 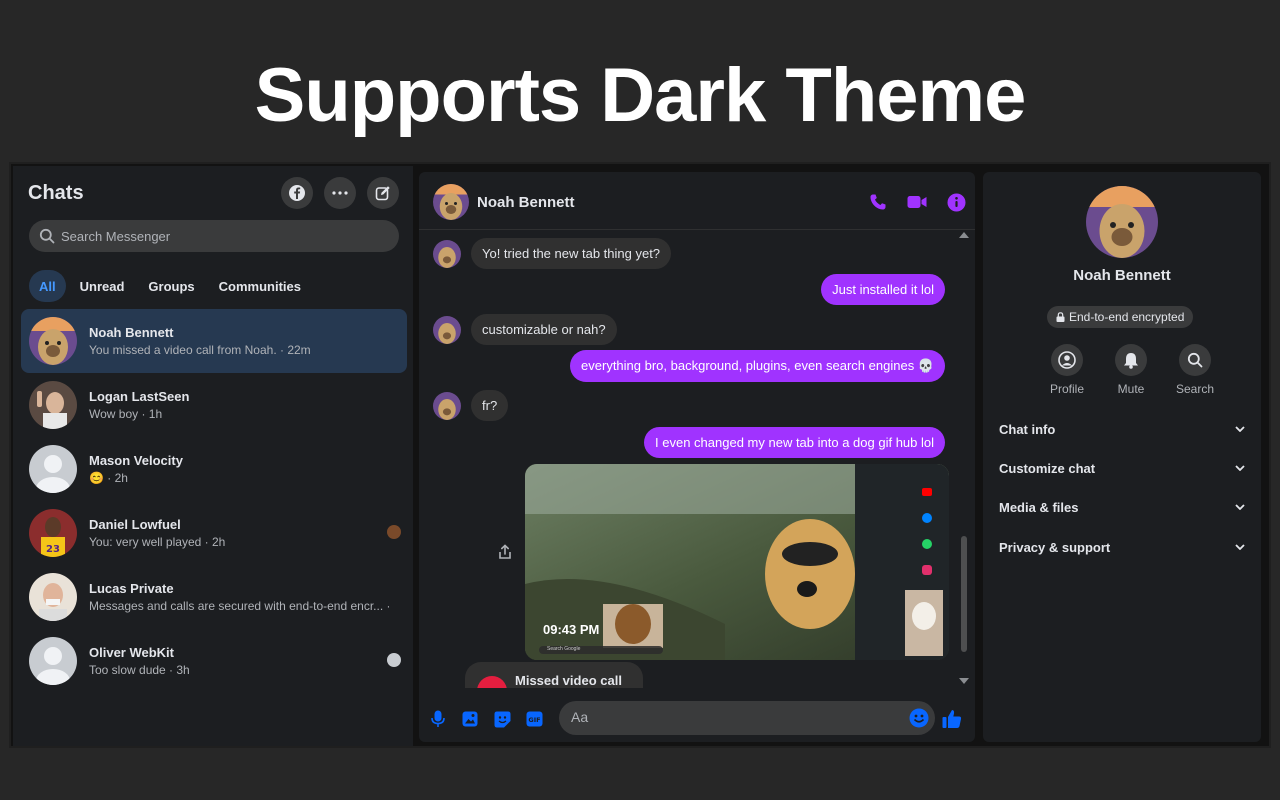 I want to click on attach-image-button, so click(x=470, y=719).